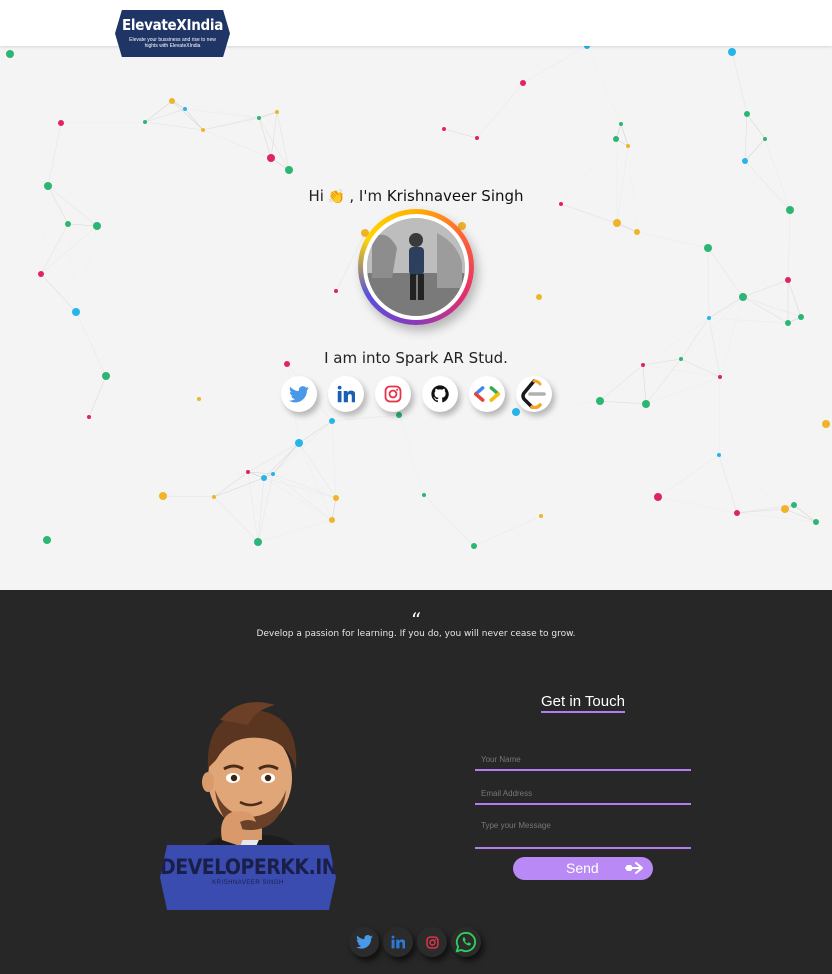 The image size is (832, 974). Describe the element at coordinates (249, 867) in the screenshot. I see `badge-title: DEVELOPERKK.IN` at that location.